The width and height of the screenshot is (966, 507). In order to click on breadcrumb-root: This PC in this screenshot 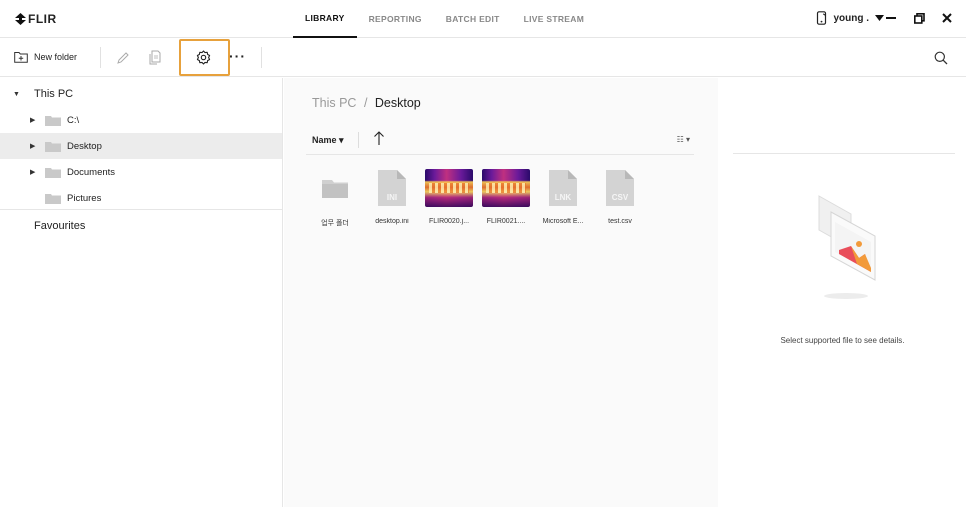, I will do `click(334, 103)`.